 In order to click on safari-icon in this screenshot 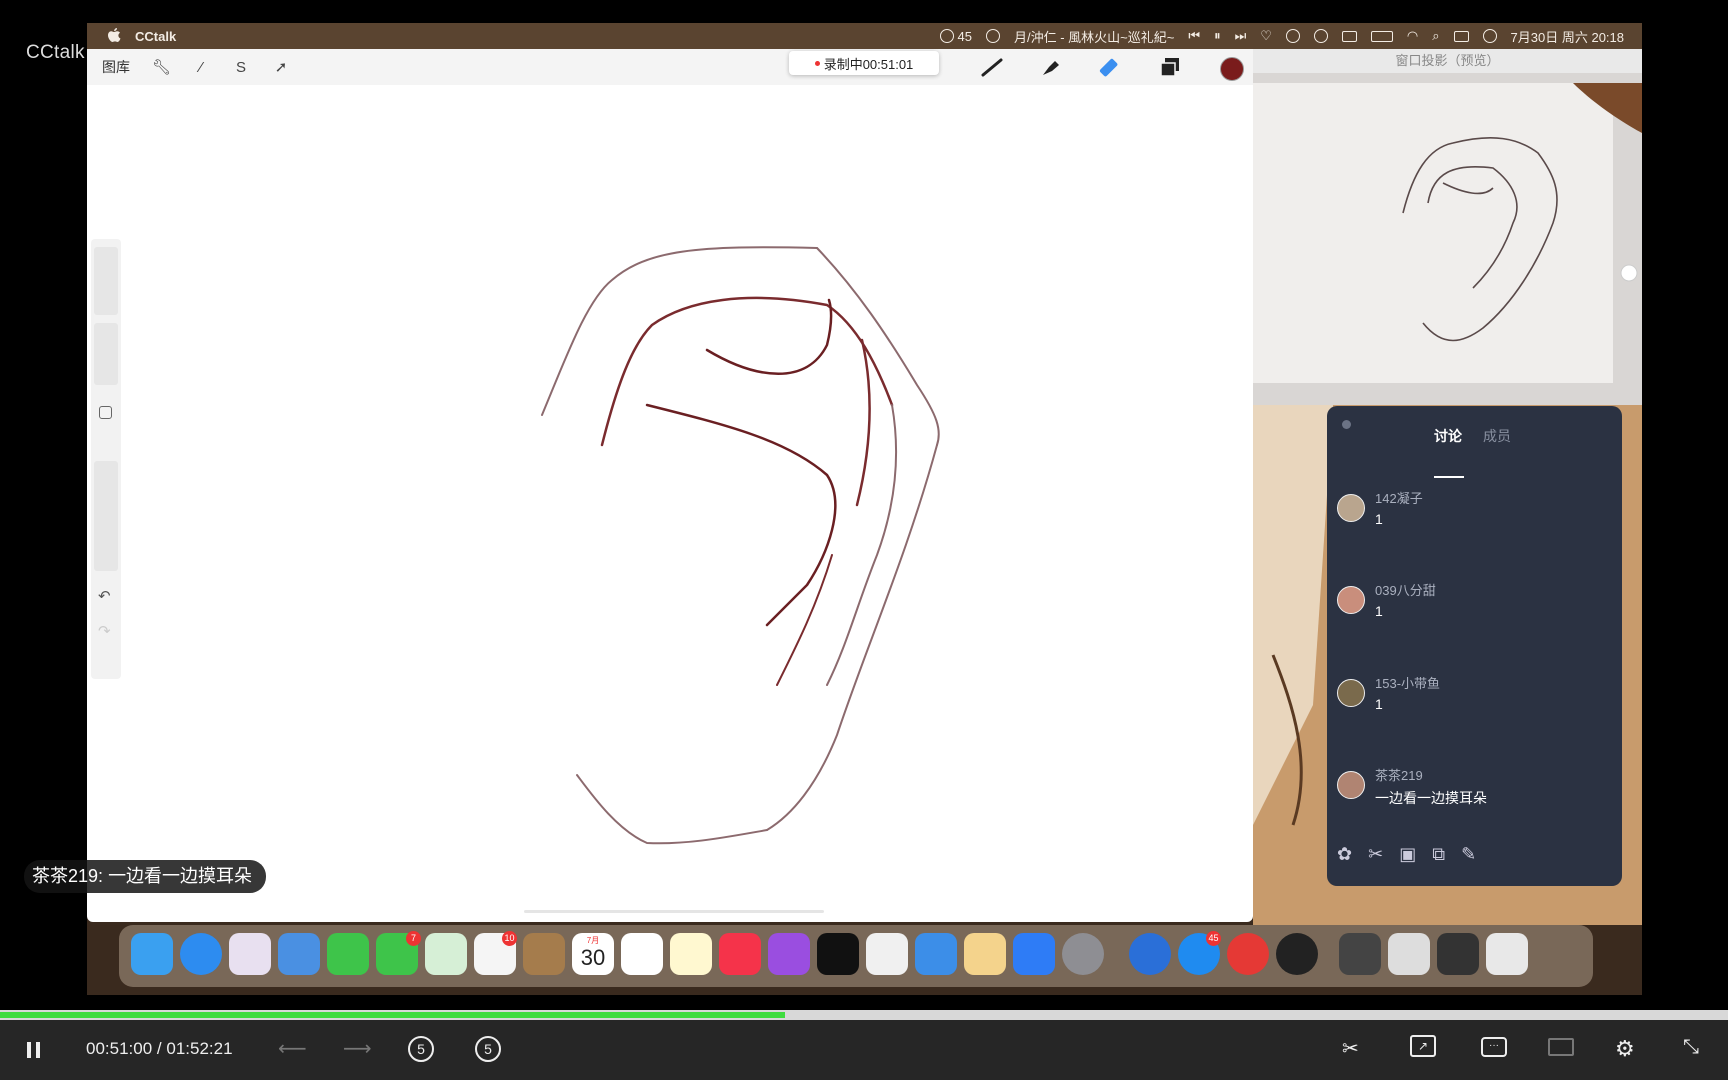, I will do `click(201, 954)`.